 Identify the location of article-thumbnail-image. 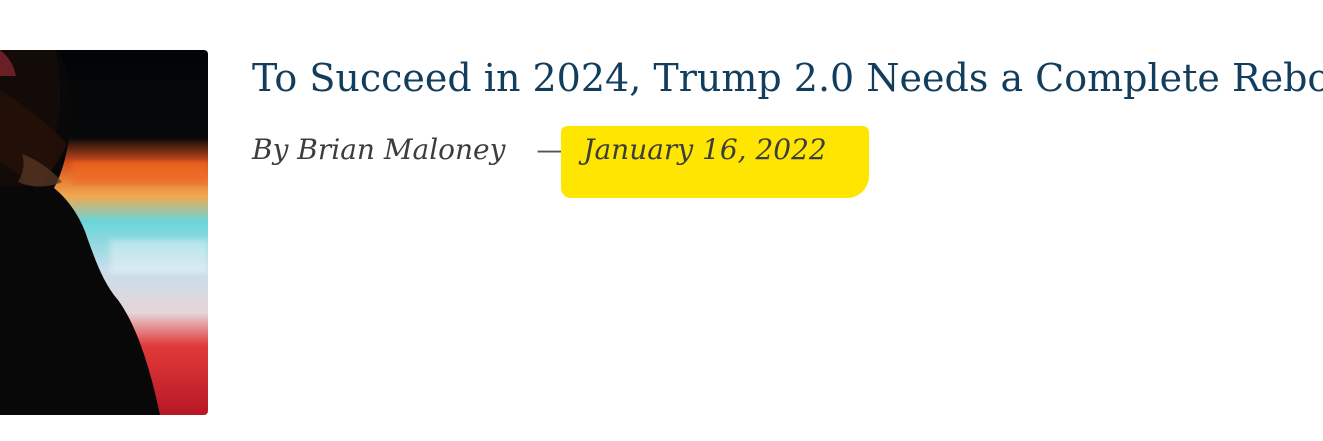
(104, 232).